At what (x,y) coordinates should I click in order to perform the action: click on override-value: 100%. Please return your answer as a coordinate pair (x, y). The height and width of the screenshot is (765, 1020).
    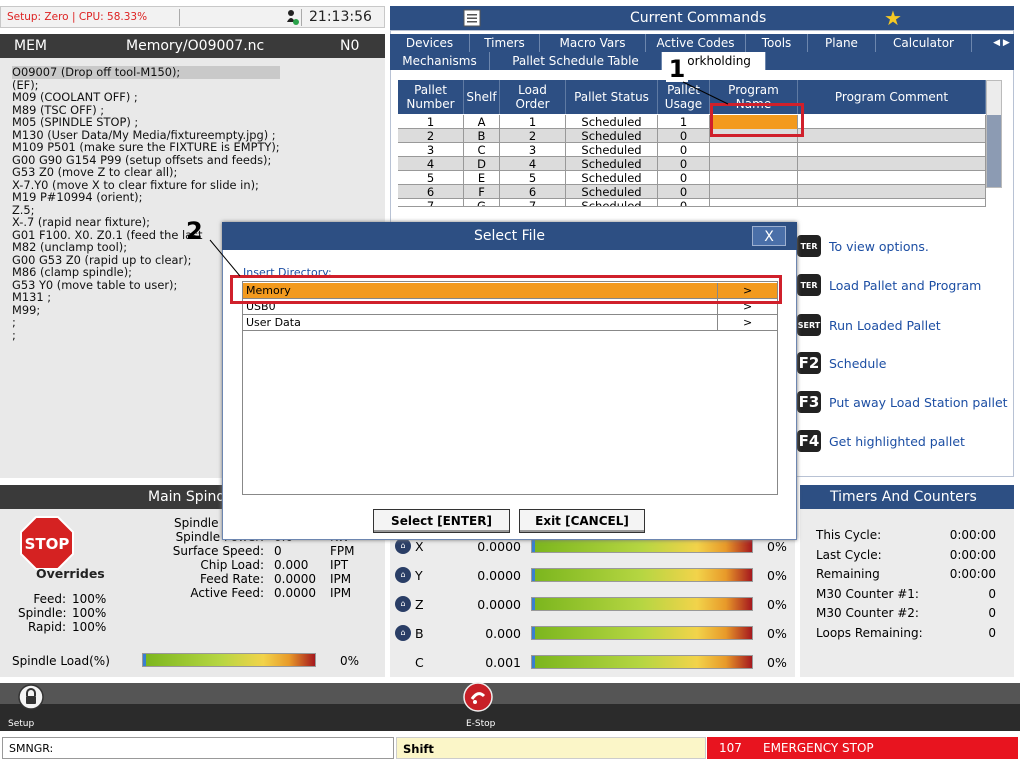
    Looking at the image, I should click on (89, 613).